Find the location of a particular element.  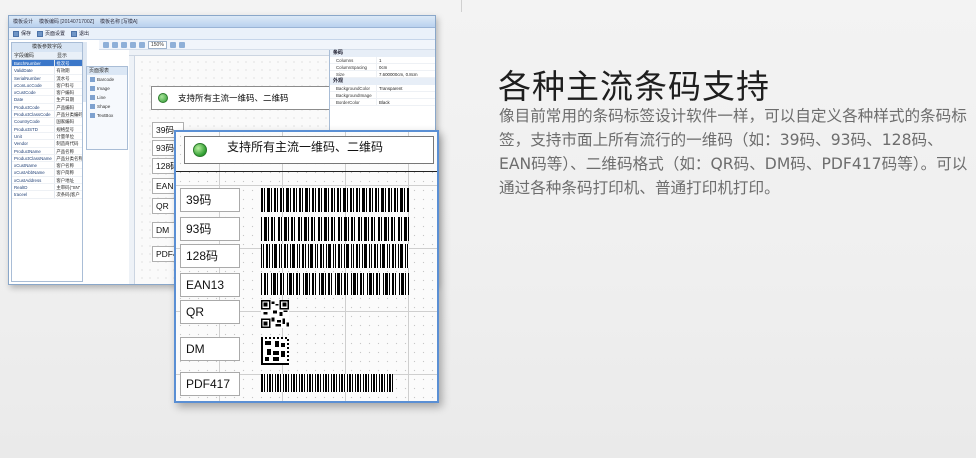

left-ruler is located at coordinates (132, 170).